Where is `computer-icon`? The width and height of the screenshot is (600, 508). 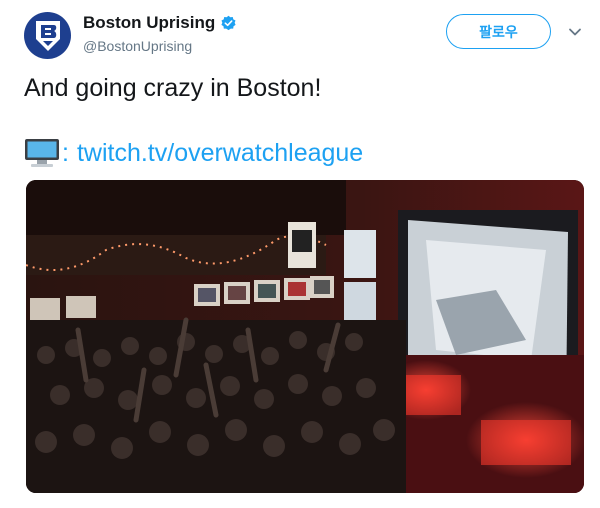
computer-icon is located at coordinates (42, 153).